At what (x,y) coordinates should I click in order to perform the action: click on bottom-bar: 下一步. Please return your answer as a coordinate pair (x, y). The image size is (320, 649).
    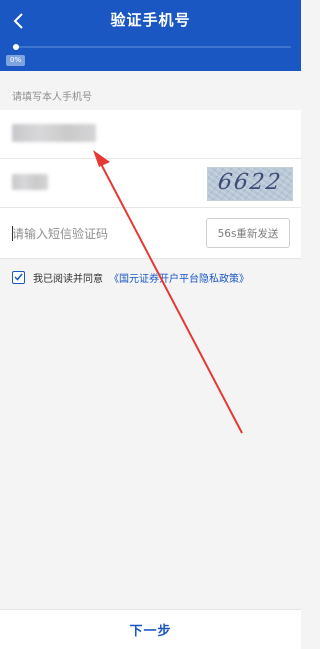
    Looking at the image, I should click on (150, 629).